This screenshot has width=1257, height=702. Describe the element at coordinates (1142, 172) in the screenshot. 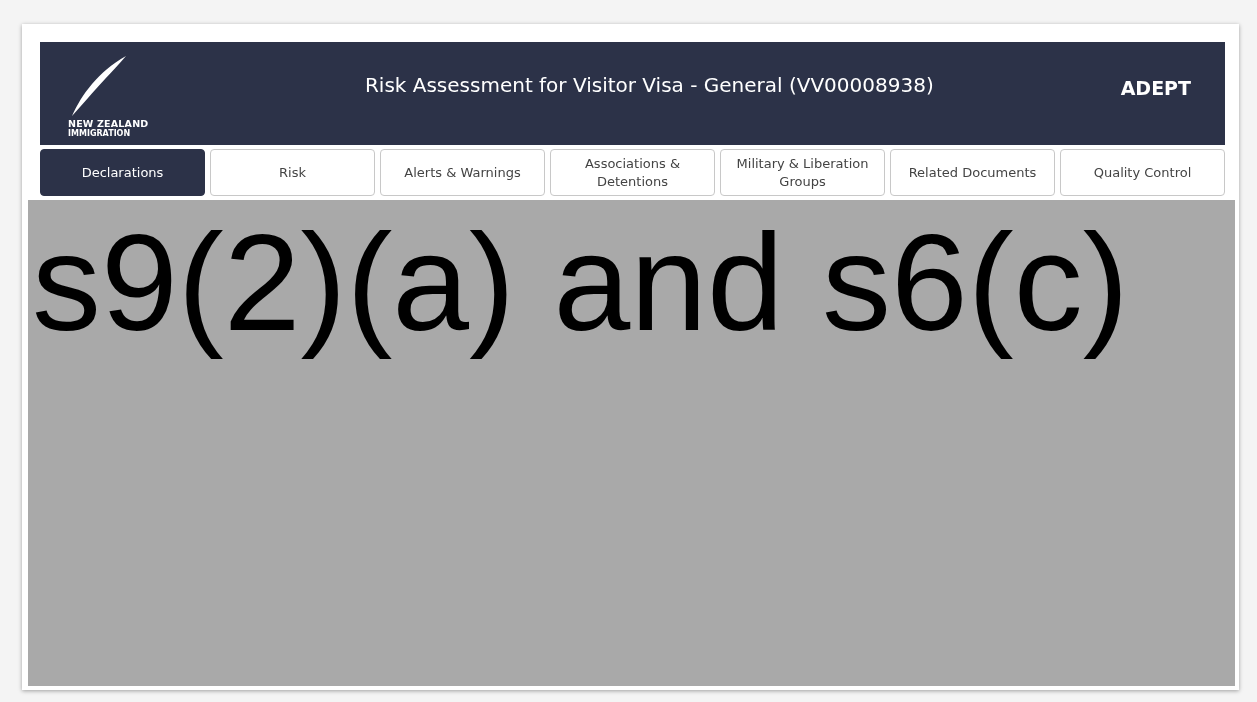

I see `tab: Quality Control` at that location.